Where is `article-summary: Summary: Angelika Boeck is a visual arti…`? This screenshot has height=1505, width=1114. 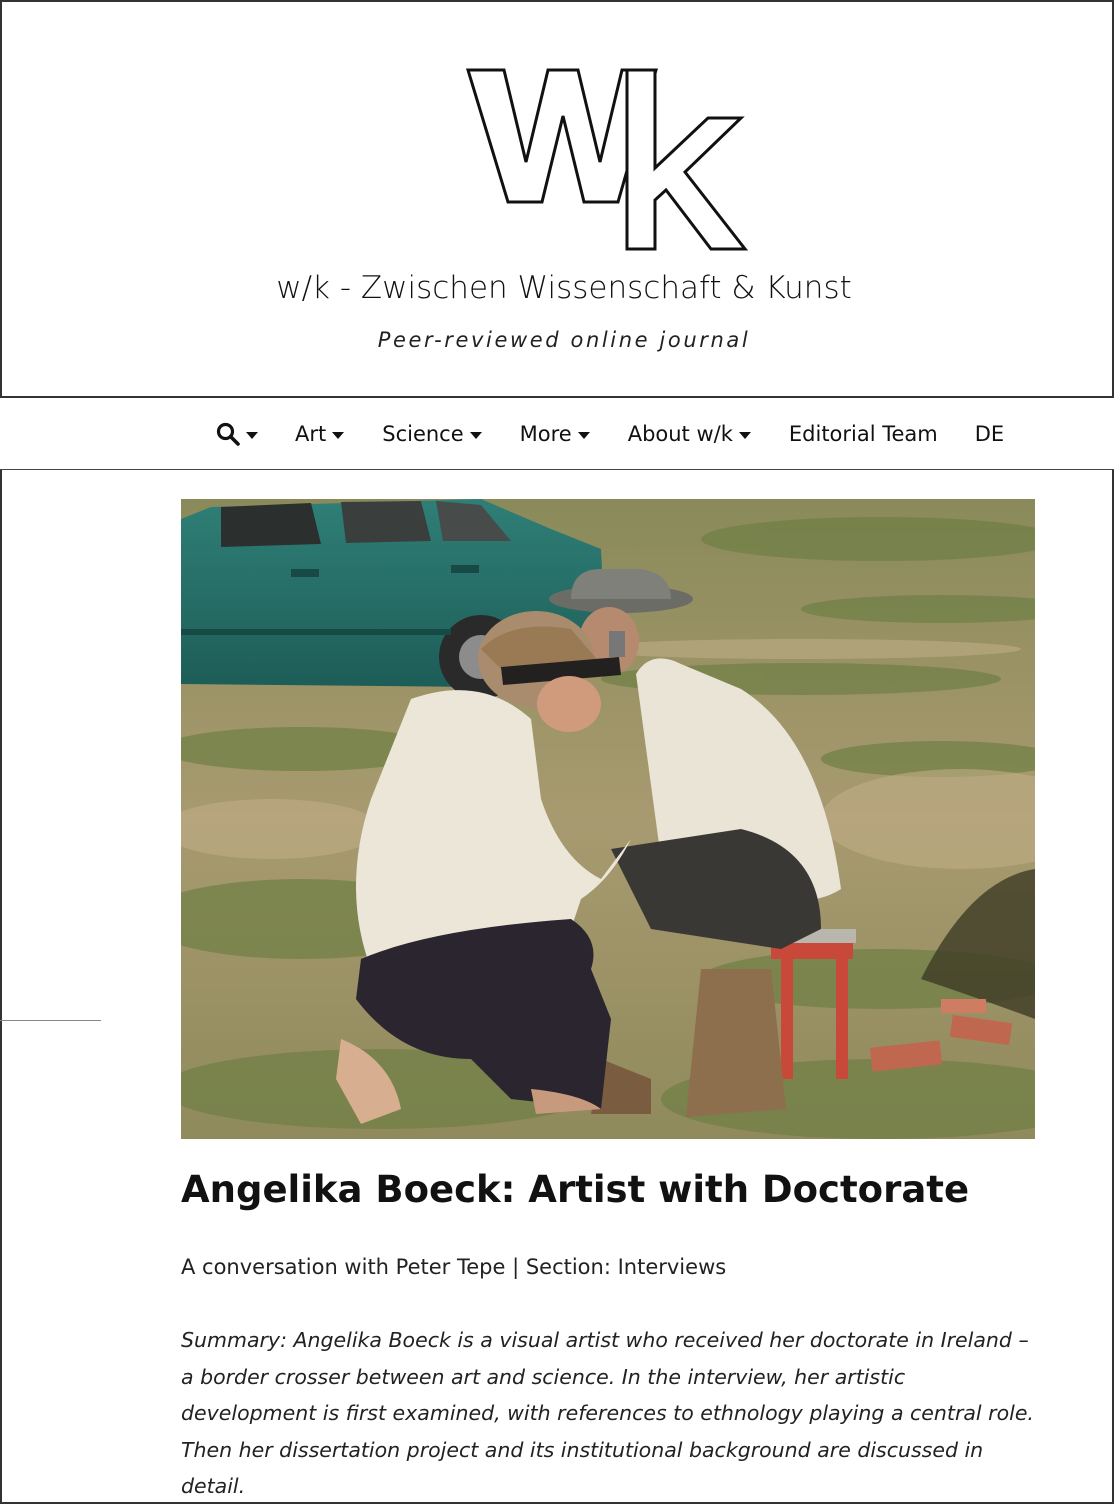 article-summary: Summary: Angelika Boeck is a visual arti… is located at coordinates (607, 1413).